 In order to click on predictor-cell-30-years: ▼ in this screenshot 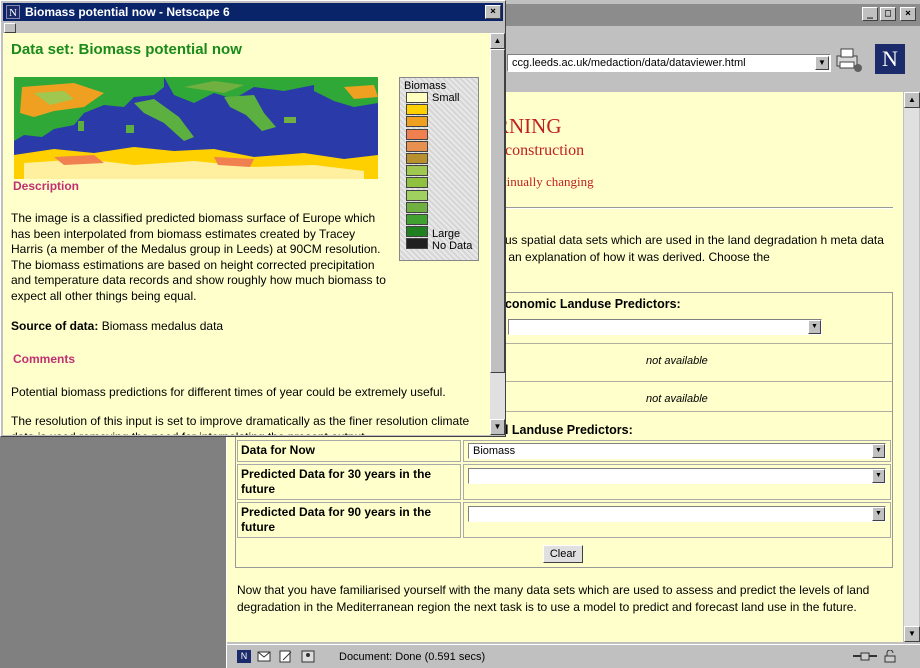, I will do `click(677, 482)`.